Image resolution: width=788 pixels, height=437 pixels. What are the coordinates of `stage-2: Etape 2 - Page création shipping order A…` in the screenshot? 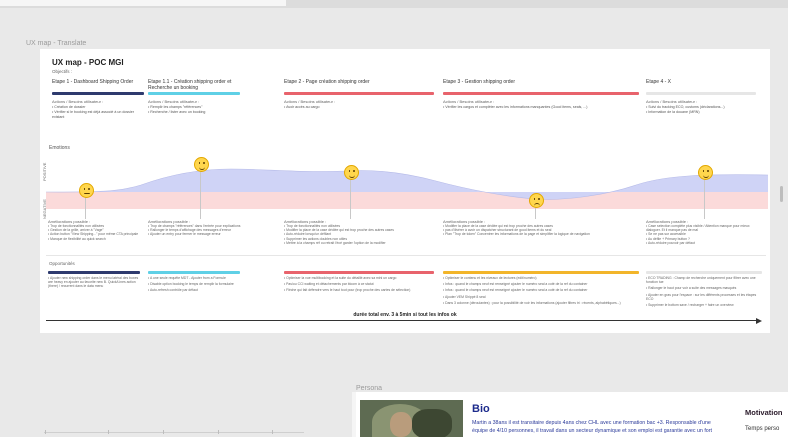 It's located at (359, 94).